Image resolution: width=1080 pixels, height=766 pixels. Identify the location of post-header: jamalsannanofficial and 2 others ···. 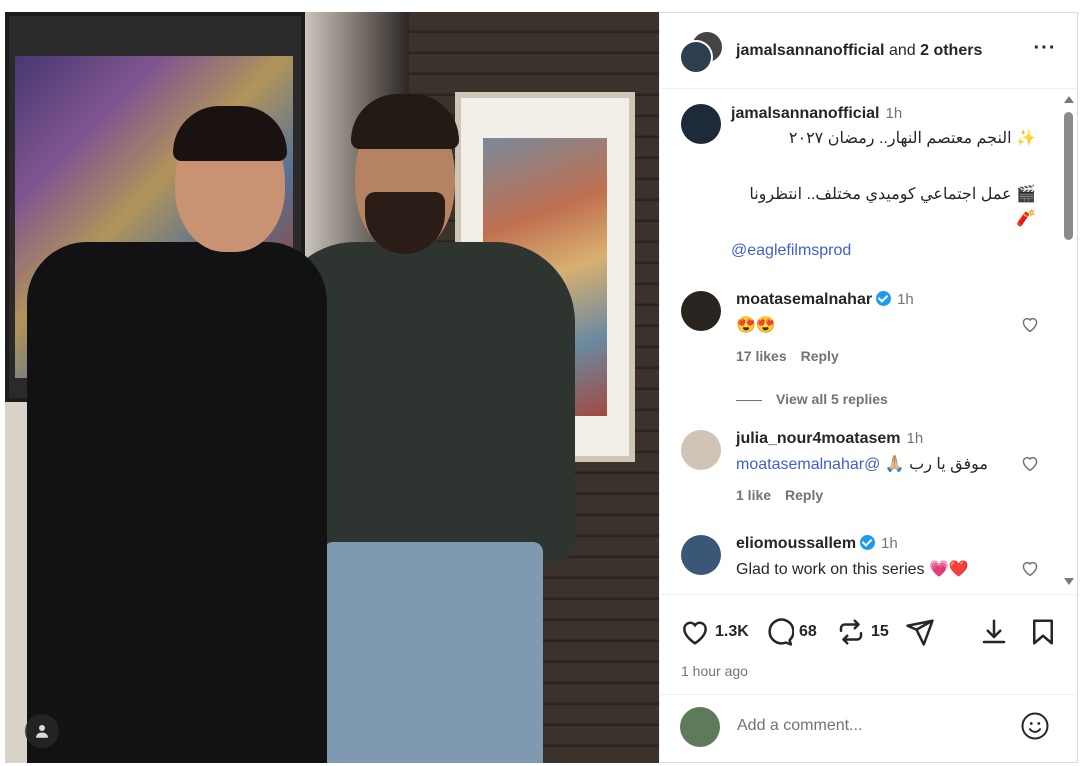
(869, 50).